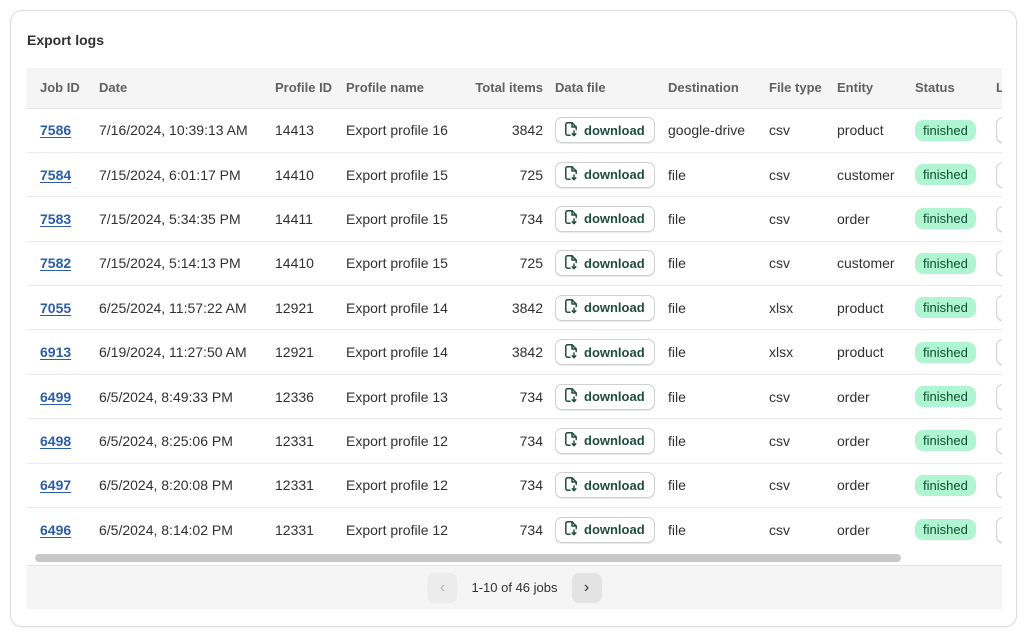  I want to click on cell-job-id: 6913, so click(60, 352).